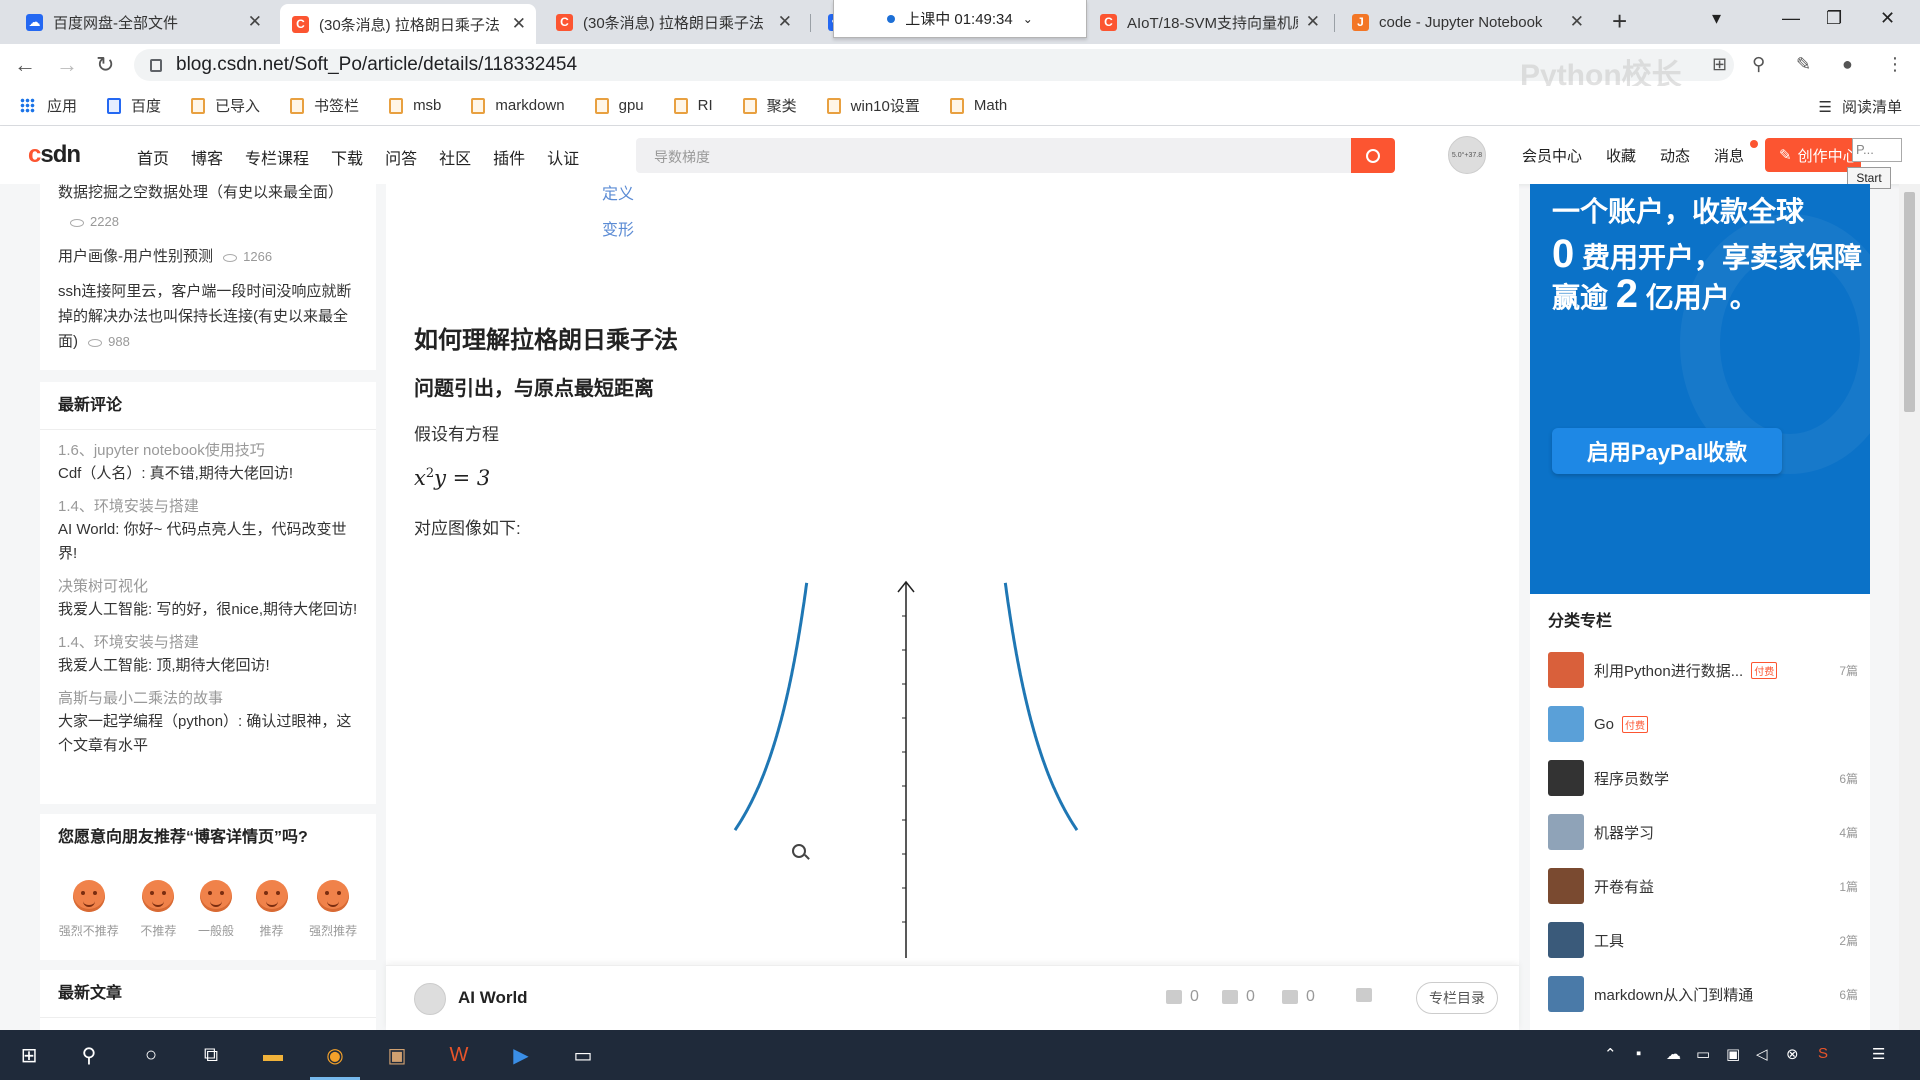  I want to click on bookmark-folder: msb, so click(415, 105).